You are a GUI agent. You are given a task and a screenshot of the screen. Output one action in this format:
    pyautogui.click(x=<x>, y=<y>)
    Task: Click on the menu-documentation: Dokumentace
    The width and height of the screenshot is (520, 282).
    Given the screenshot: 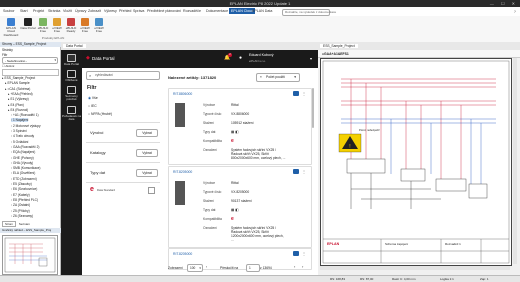 What is the action you would take?
    pyautogui.click(x=217, y=11)
    